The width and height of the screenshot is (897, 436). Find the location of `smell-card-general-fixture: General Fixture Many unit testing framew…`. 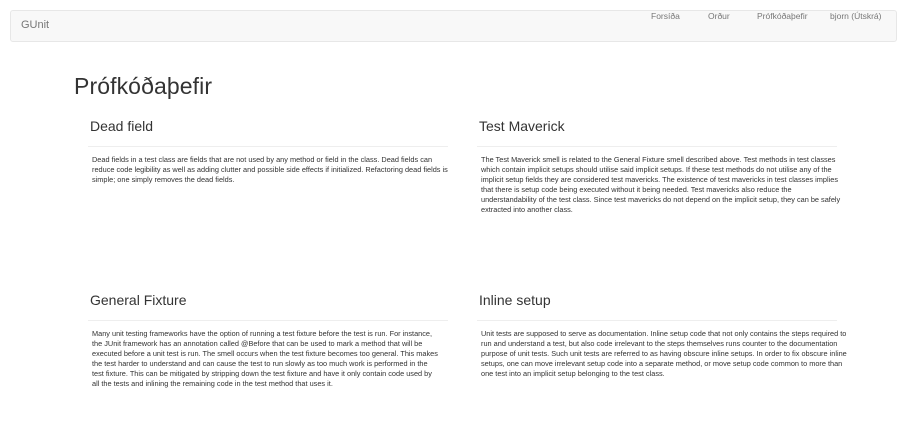

smell-card-general-fixture: General Fixture Many unit testing framew… is located at coordinates (268, 340).